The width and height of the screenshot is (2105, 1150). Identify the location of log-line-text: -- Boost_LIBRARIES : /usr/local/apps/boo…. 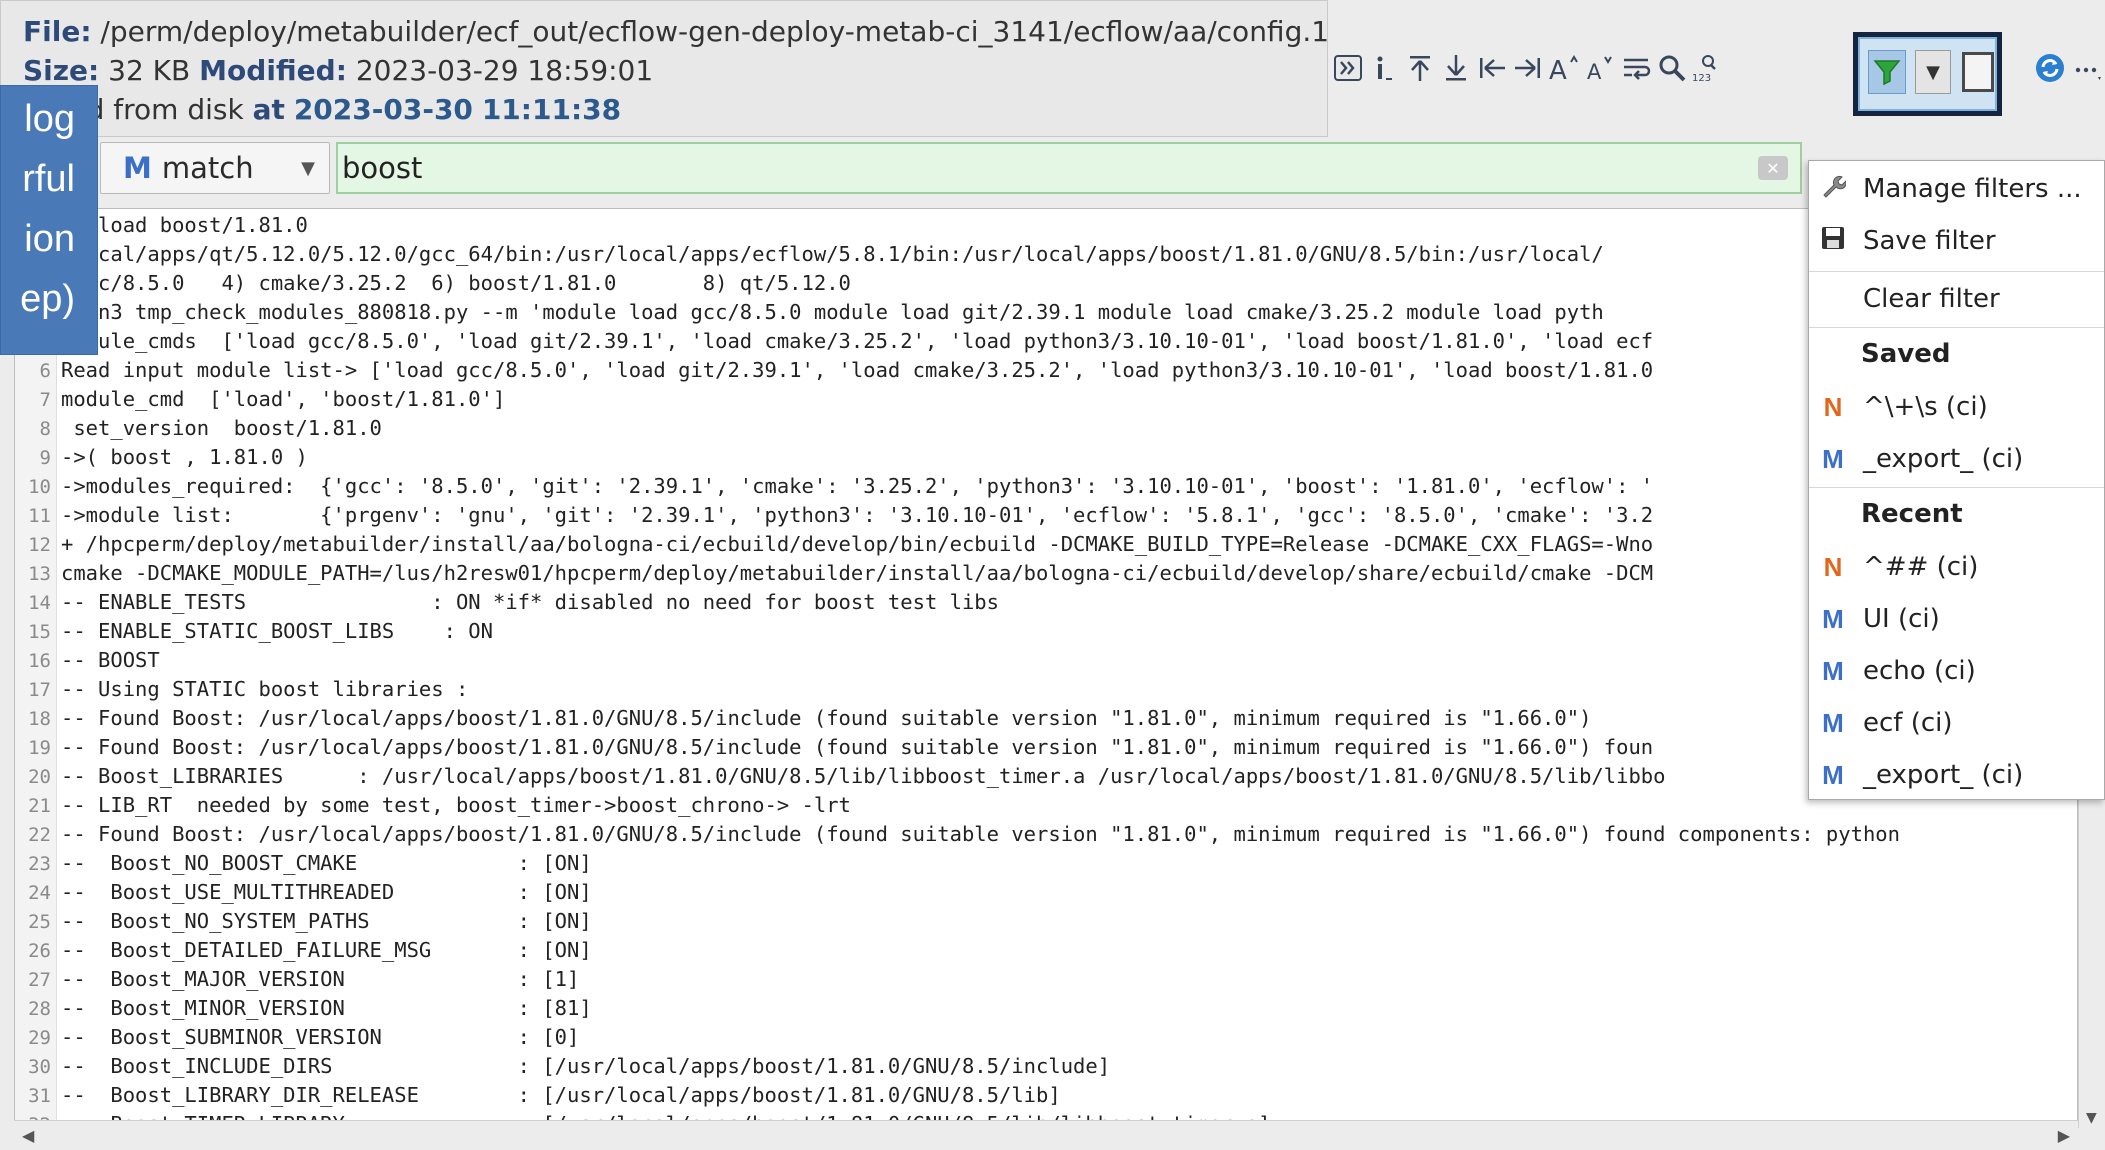
(863, 776).